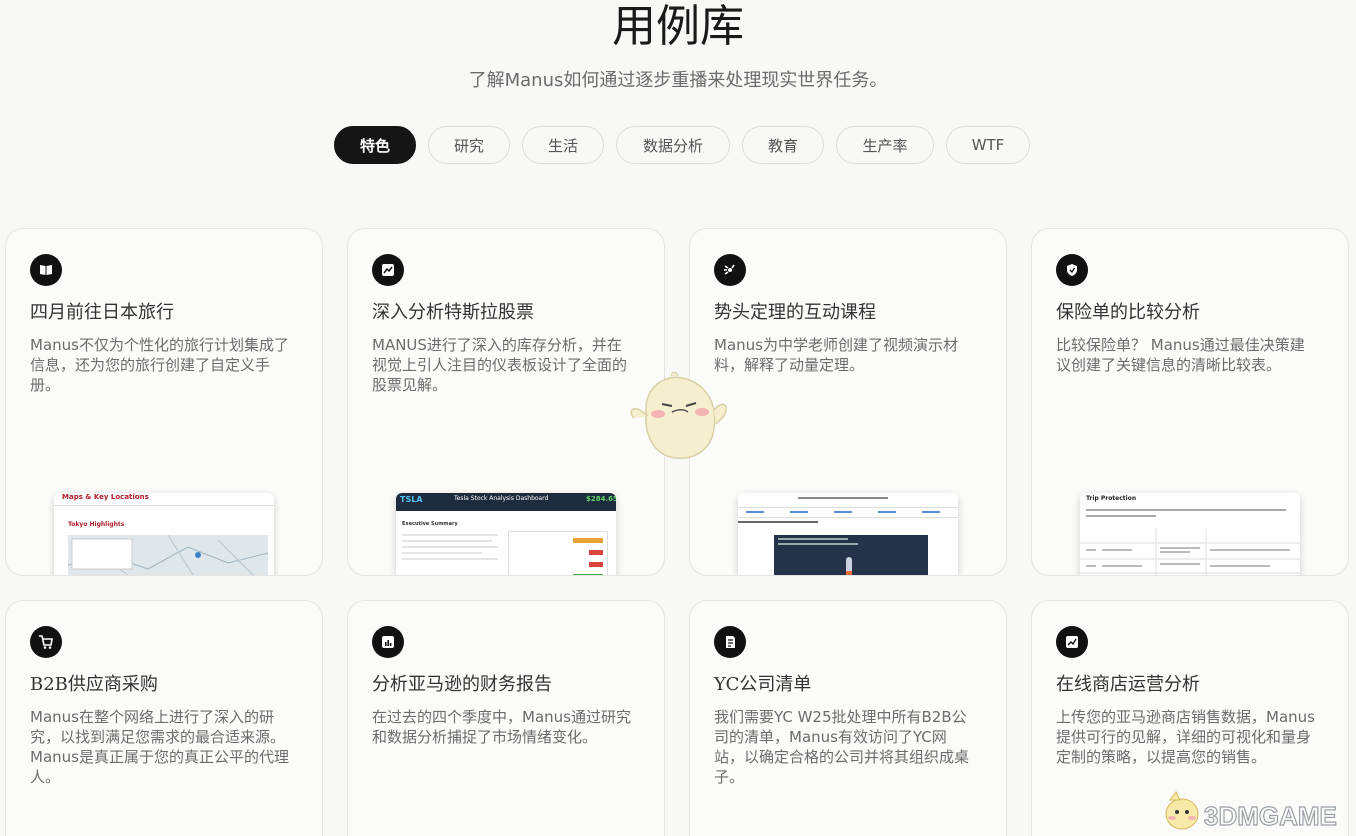 This screenshot has width=1356, height=836. I want to click on tab-wtf: WTF, so click(988, 145).